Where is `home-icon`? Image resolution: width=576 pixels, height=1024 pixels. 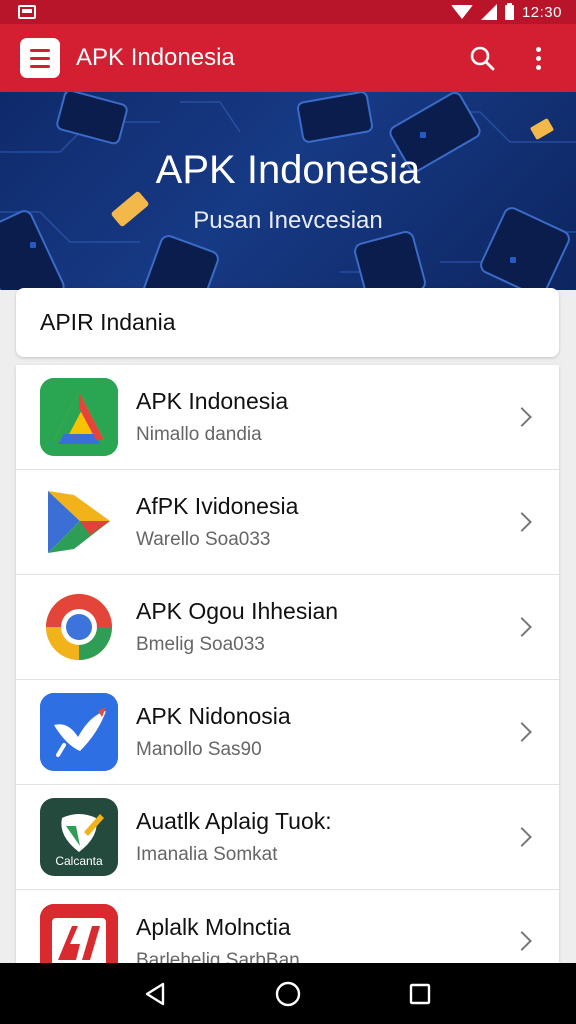 home-icon is located at coordinates (288, 993).